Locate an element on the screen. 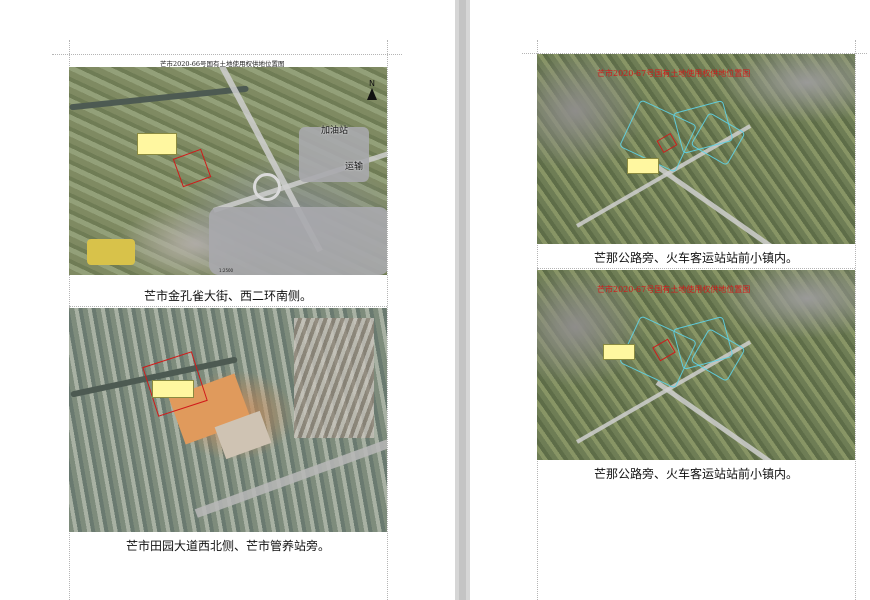 The width and height of the screenshot is (870, 600). satellite-map-4: 芒市2020-67号国有土地使用权供地位置图 is located at coordinates (696, 365).